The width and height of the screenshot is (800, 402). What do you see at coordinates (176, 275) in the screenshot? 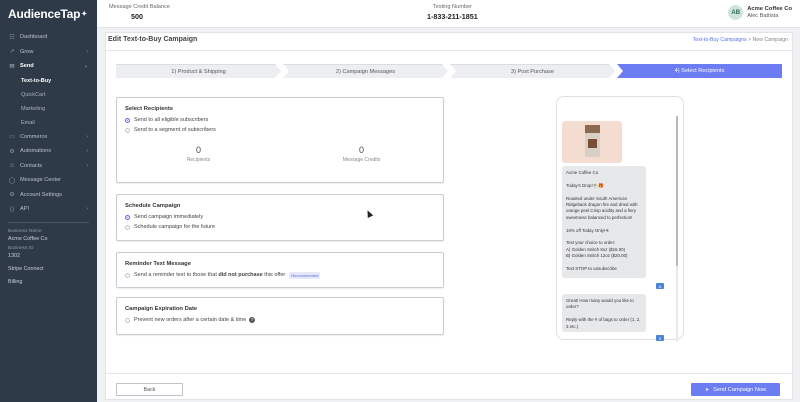
I see `reminder-text-before: Send a reminder text to those that` at bounding box center [176, 275].